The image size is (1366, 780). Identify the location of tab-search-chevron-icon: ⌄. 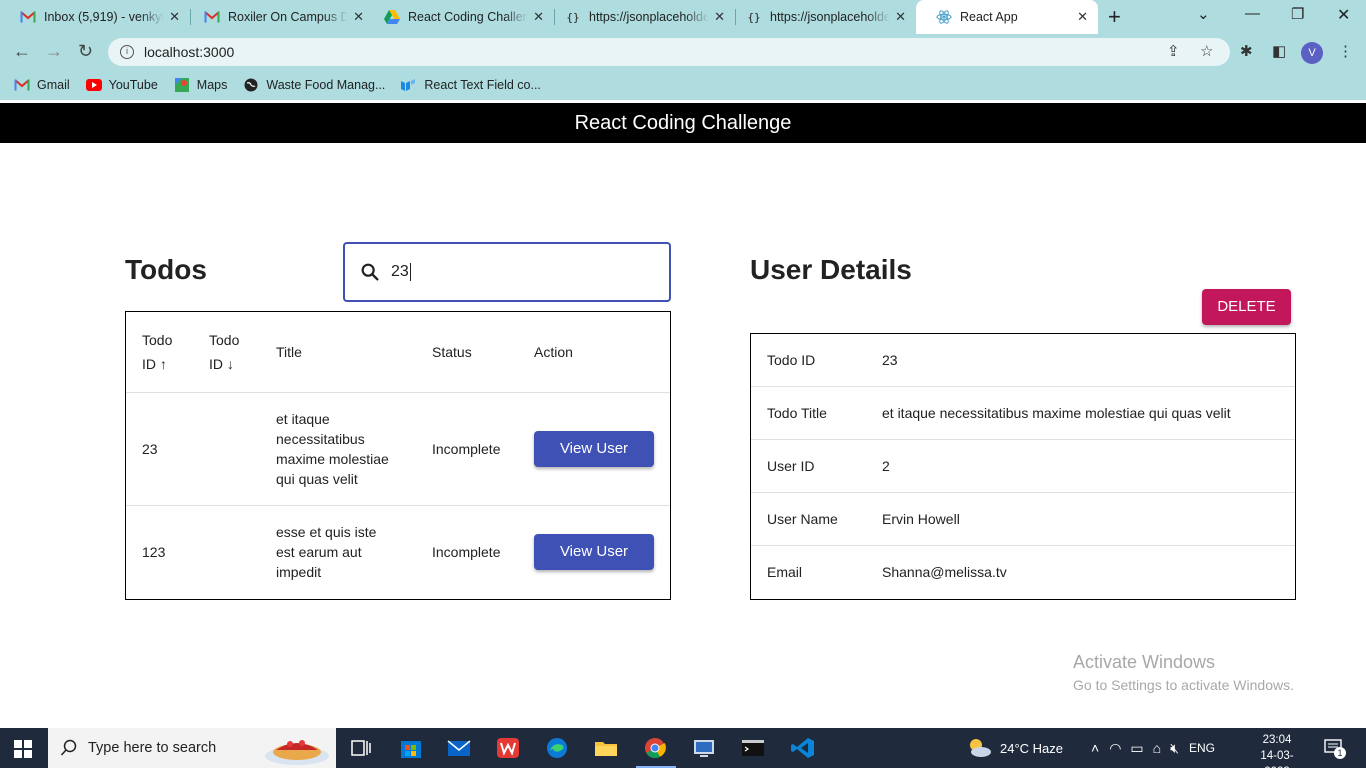
(1203, 14).